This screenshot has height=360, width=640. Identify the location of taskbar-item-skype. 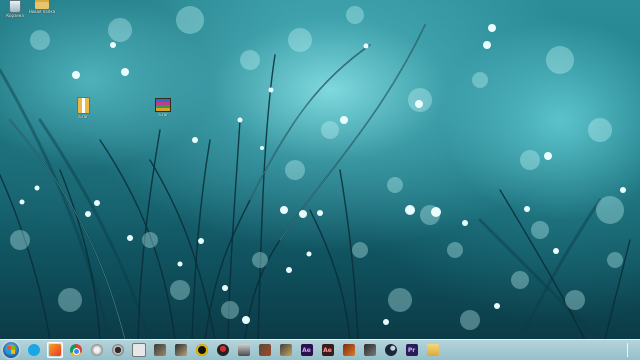
(34, 350).